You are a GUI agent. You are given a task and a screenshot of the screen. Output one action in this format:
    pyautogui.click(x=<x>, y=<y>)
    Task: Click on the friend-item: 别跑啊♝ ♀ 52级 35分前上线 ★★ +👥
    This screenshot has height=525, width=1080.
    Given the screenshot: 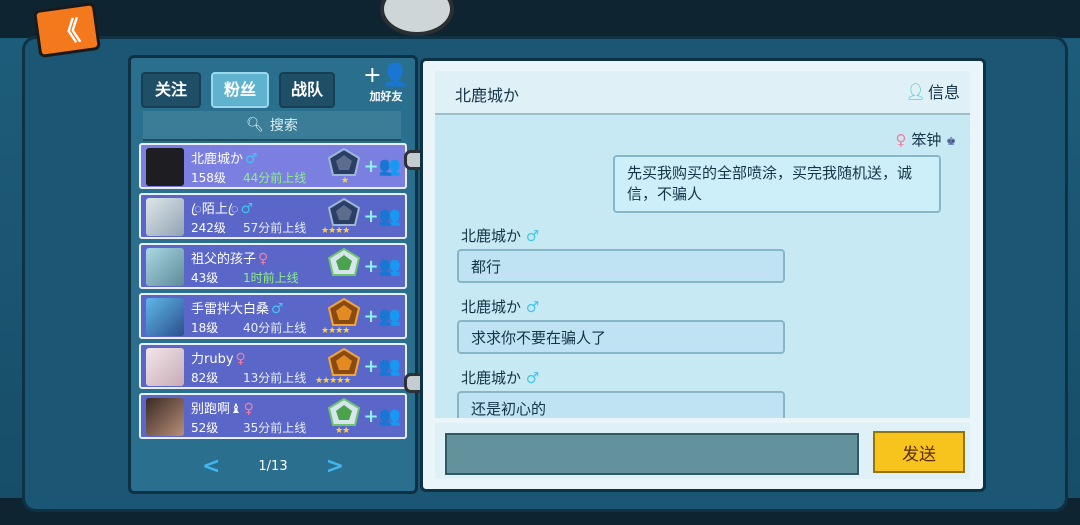 What is the action you would take?
    pyautogui.click(x=273, y=416)
    